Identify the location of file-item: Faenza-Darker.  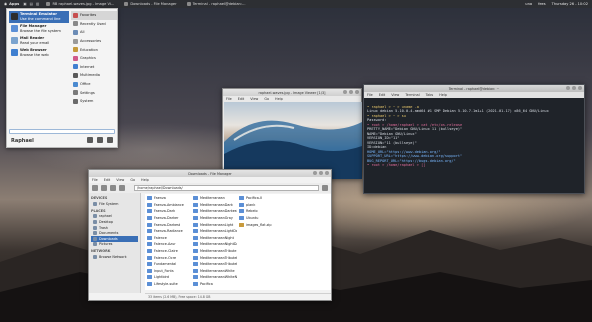
(169, 218).